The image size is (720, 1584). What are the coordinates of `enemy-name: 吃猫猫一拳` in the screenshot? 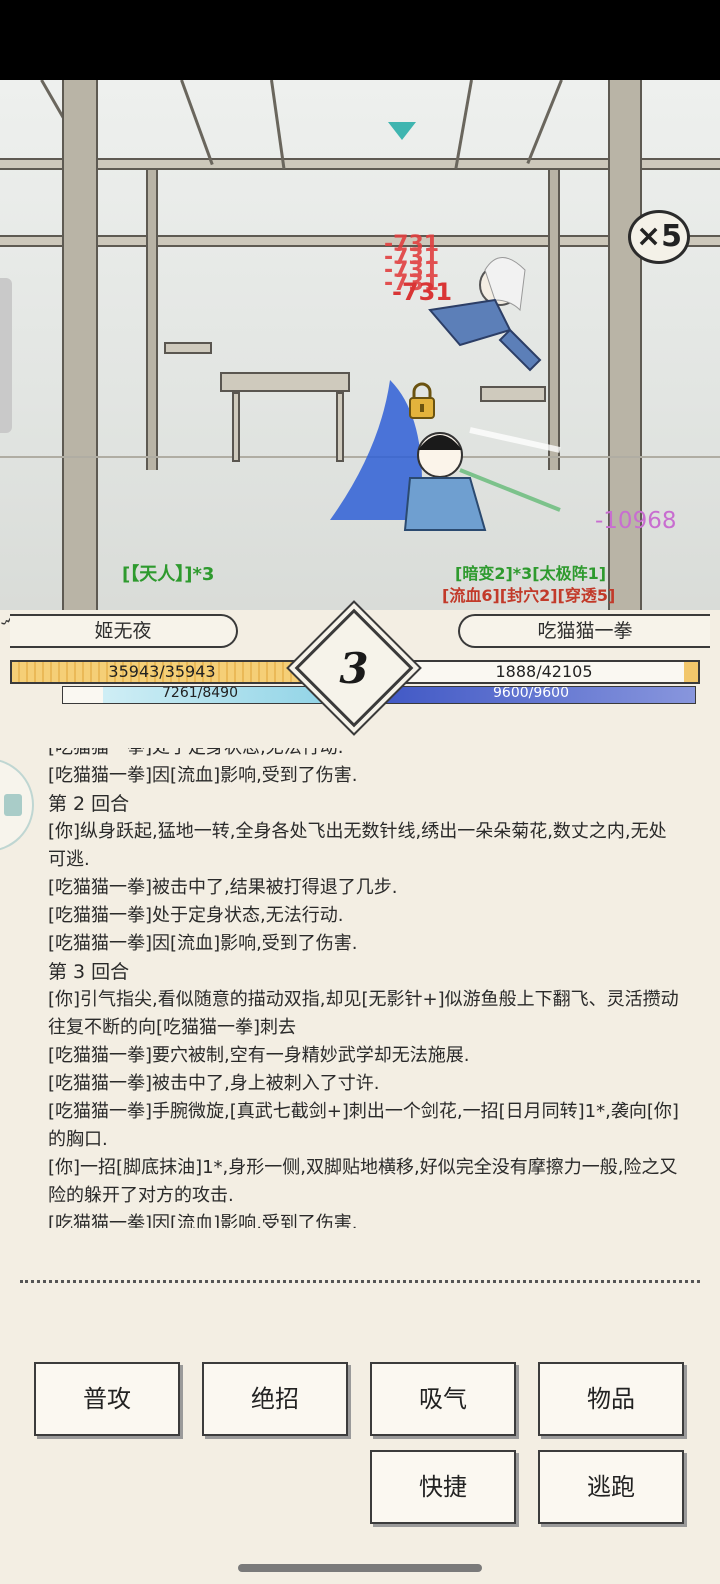 It's located at (584, 631).